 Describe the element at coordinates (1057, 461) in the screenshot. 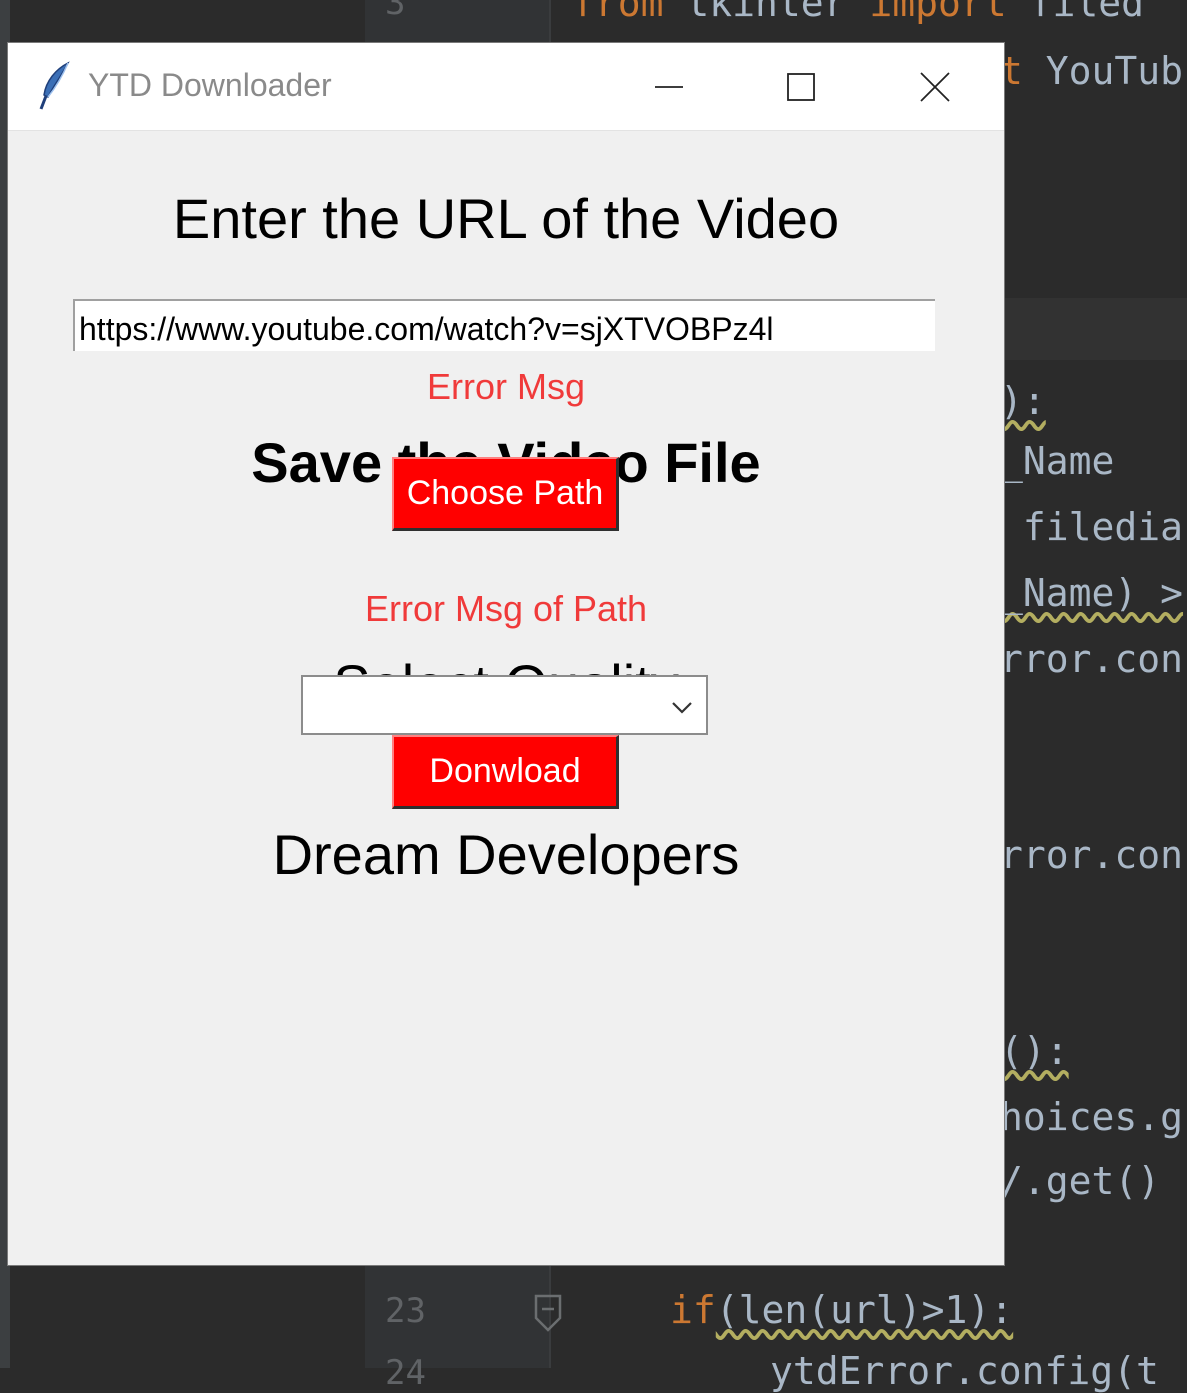

I see `code-line: _Name` at that location.